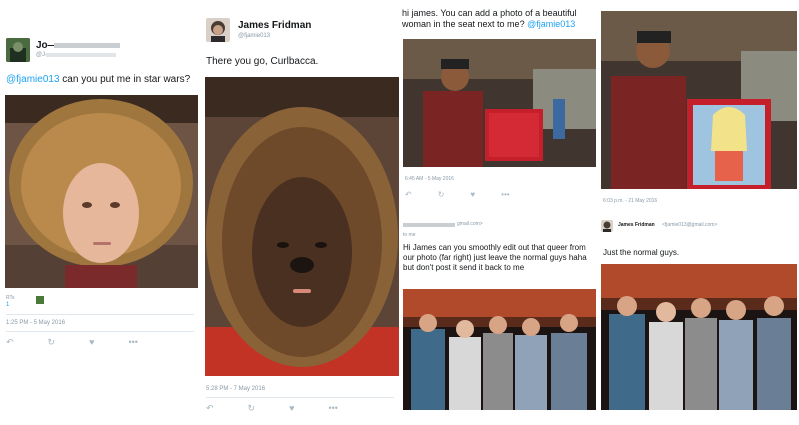  Describe the element at coordinates (254, 36) in the screenshot. I see `user-handle: @fjamie013` at that location.